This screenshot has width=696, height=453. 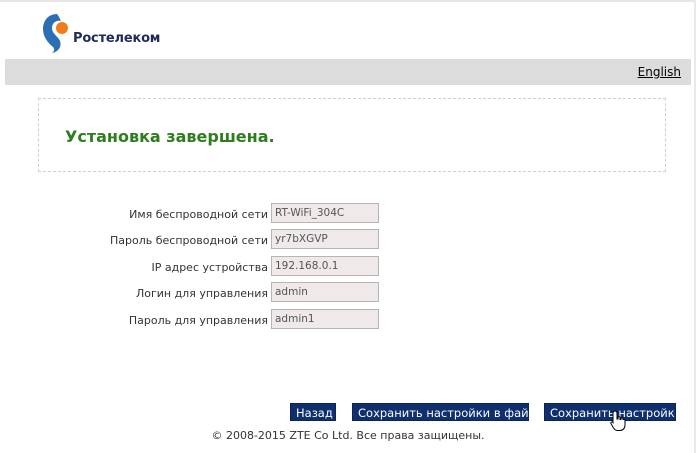 What do you see at coordinates (313, 412) in the screenshot?
I see `back-button: Назад` at bounding box center [313, 412].